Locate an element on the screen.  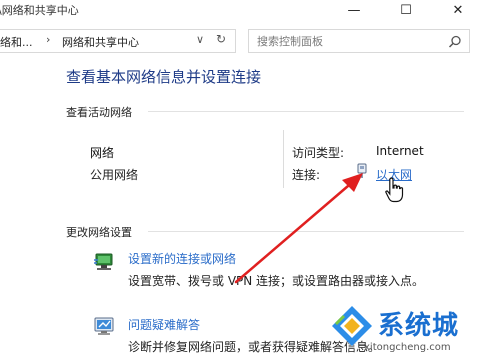
address-bar: 络和... › 网络和共享中心 ∨ ↻ is located at coordinates (239, 41).